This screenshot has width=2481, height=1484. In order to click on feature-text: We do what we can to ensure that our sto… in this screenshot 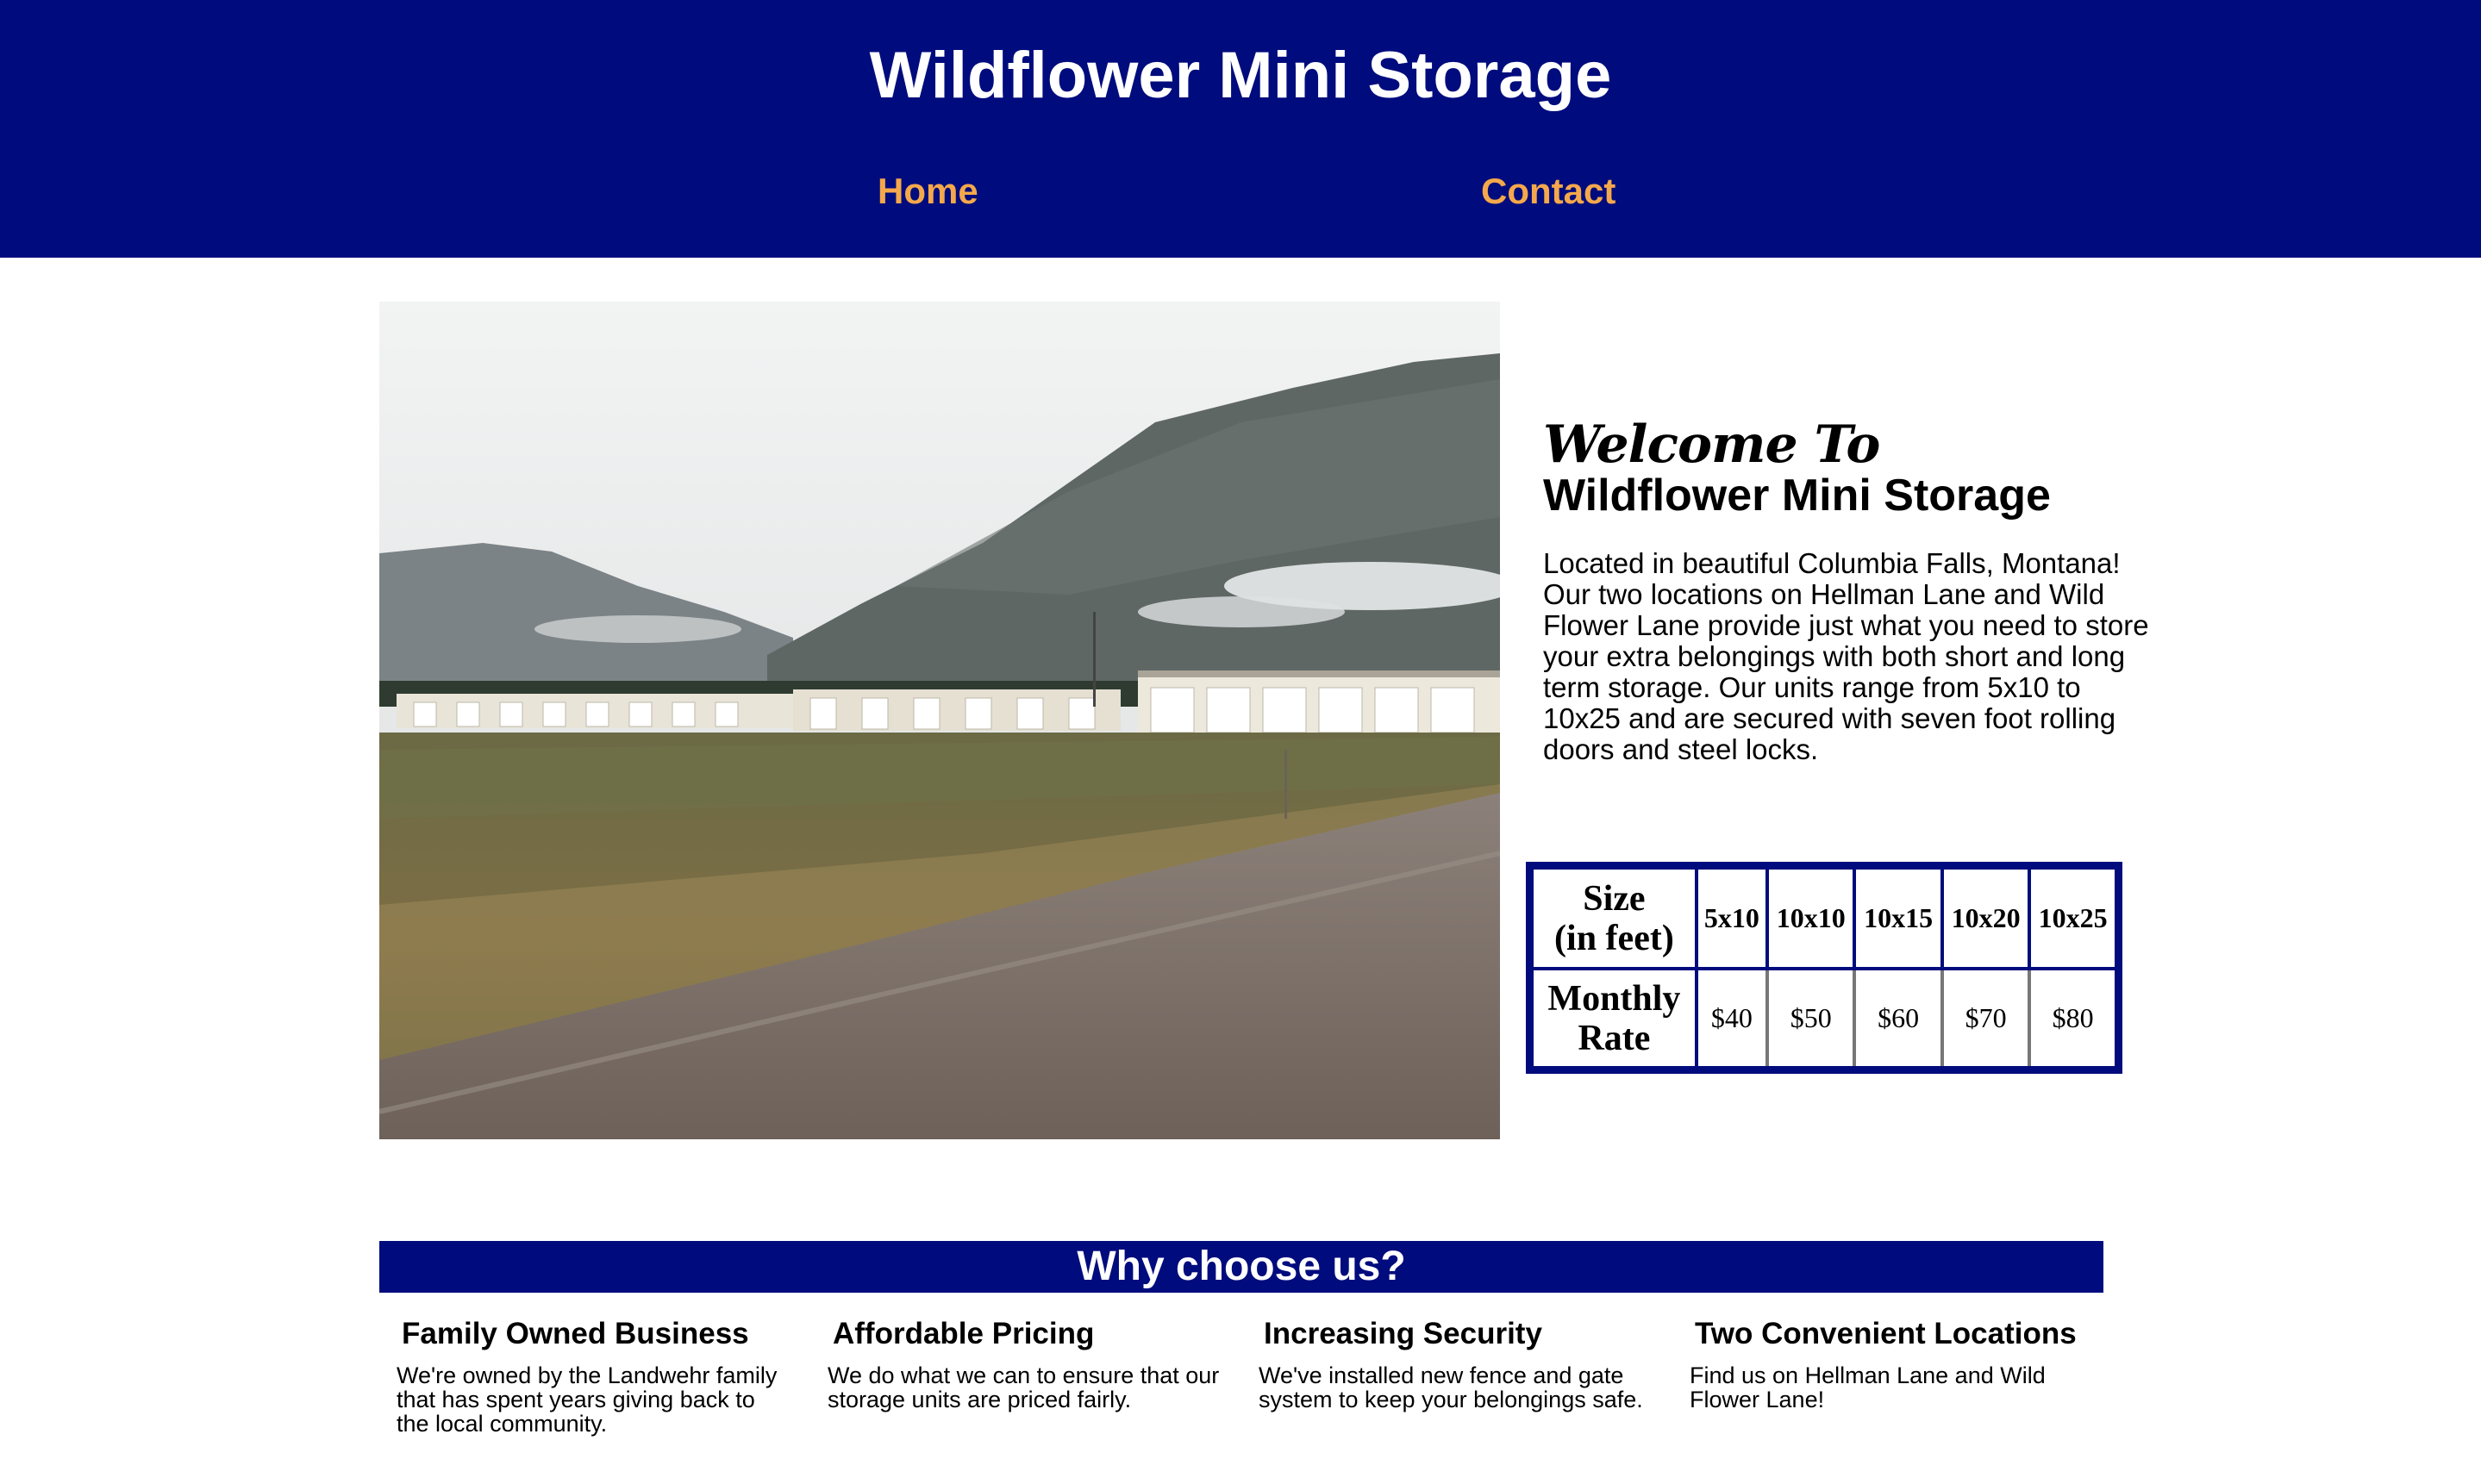, I will do `click(1024, 1387)`.